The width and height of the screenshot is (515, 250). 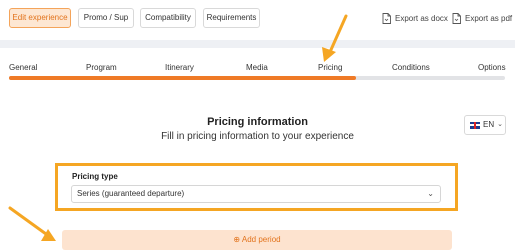 I want to click on language-selector: EN ⌄, so click(x=485, y=125).